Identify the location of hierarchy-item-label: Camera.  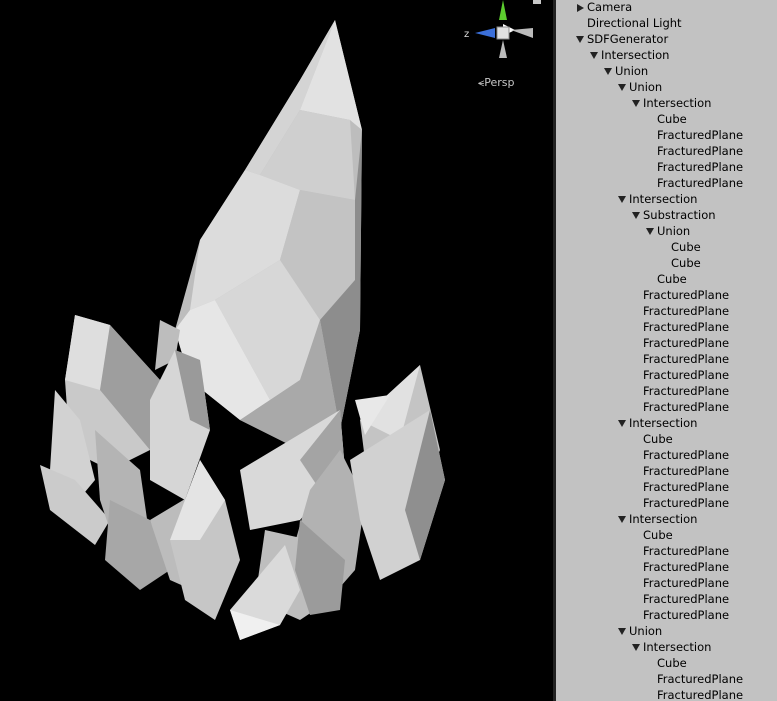
(610, 7).